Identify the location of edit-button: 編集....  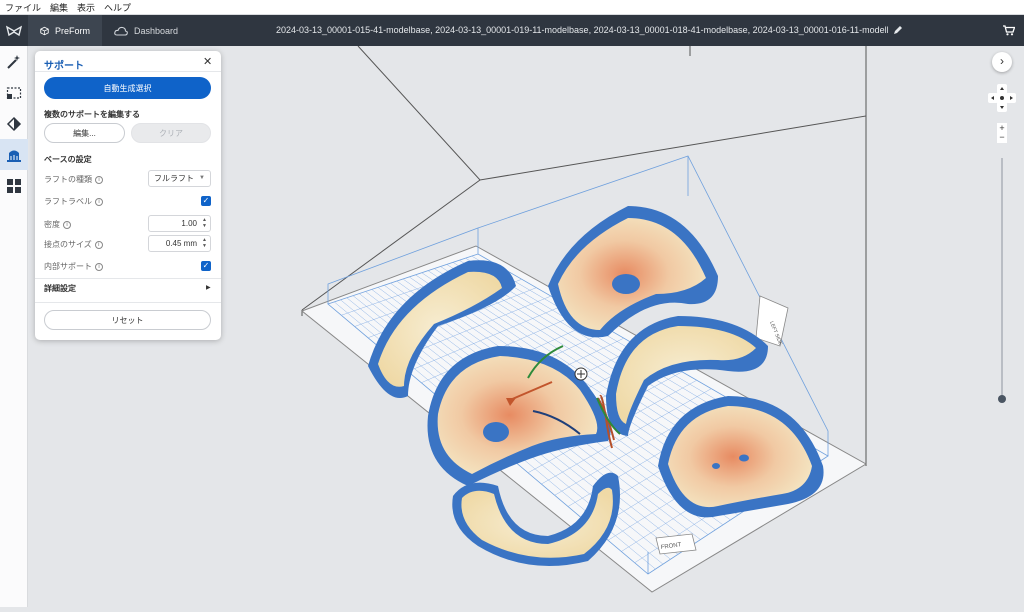
(84, 133).